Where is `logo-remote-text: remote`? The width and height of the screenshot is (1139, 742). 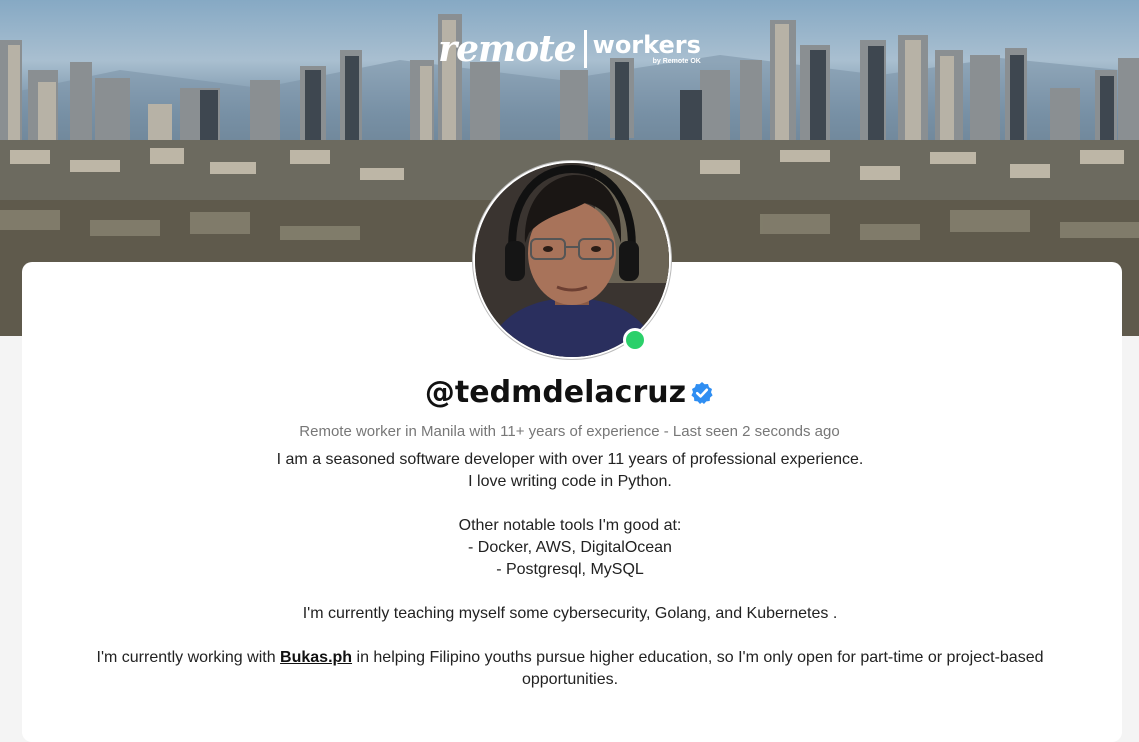
logo-remote-text: remote is located at coordinates (507, 49).